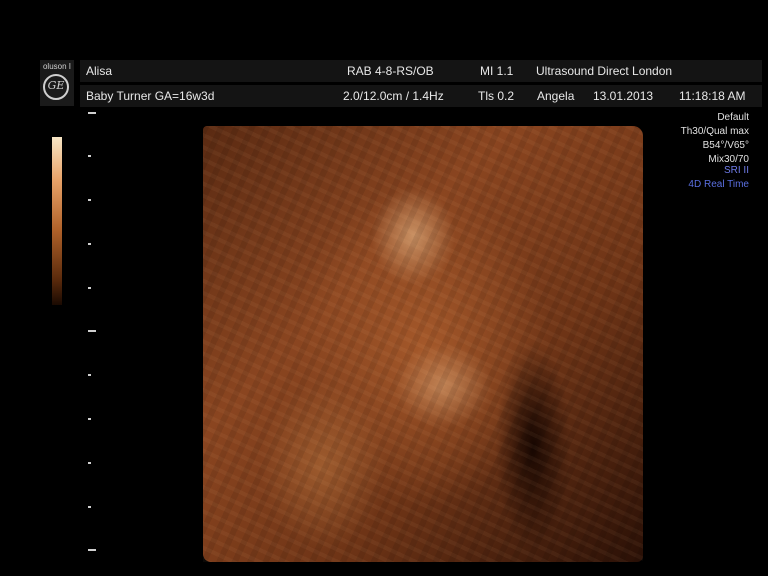  I want to click on ge-logo: oluson I GE, so click(57, 83).